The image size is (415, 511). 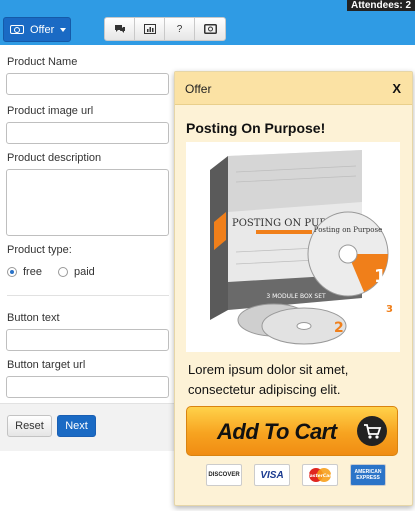 I want to click on offer-button-label: Offer, so click(x=42, y=29).